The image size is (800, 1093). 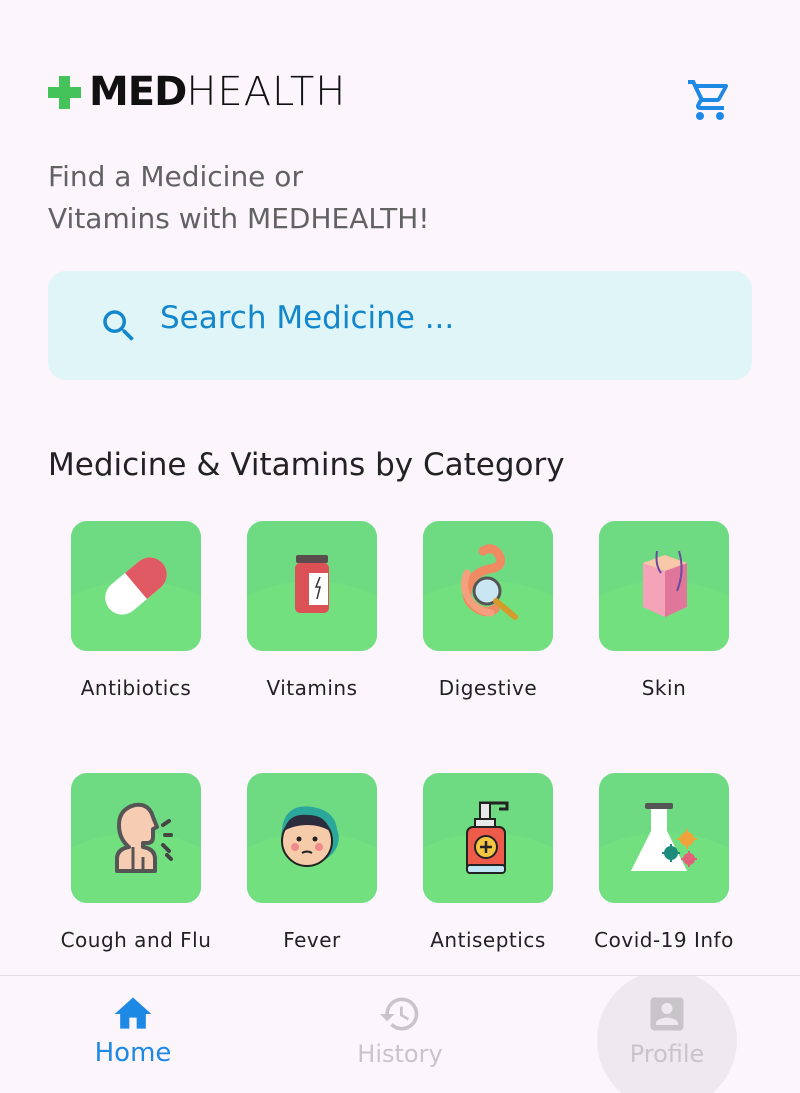 I want to click on category-digestive: Digestive, so click(x=488, y=610).